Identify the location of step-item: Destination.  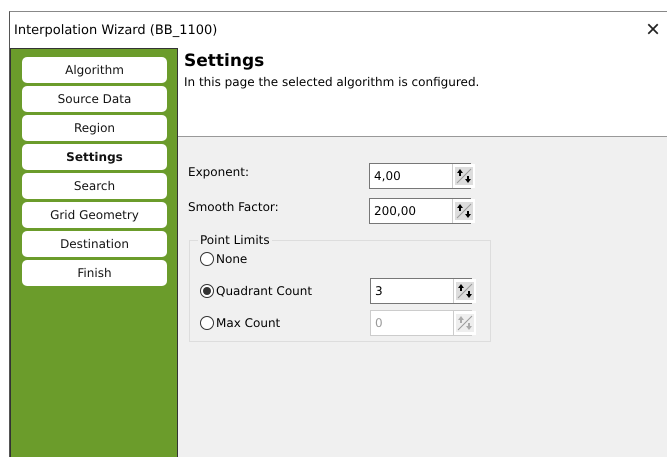
(94, 244).